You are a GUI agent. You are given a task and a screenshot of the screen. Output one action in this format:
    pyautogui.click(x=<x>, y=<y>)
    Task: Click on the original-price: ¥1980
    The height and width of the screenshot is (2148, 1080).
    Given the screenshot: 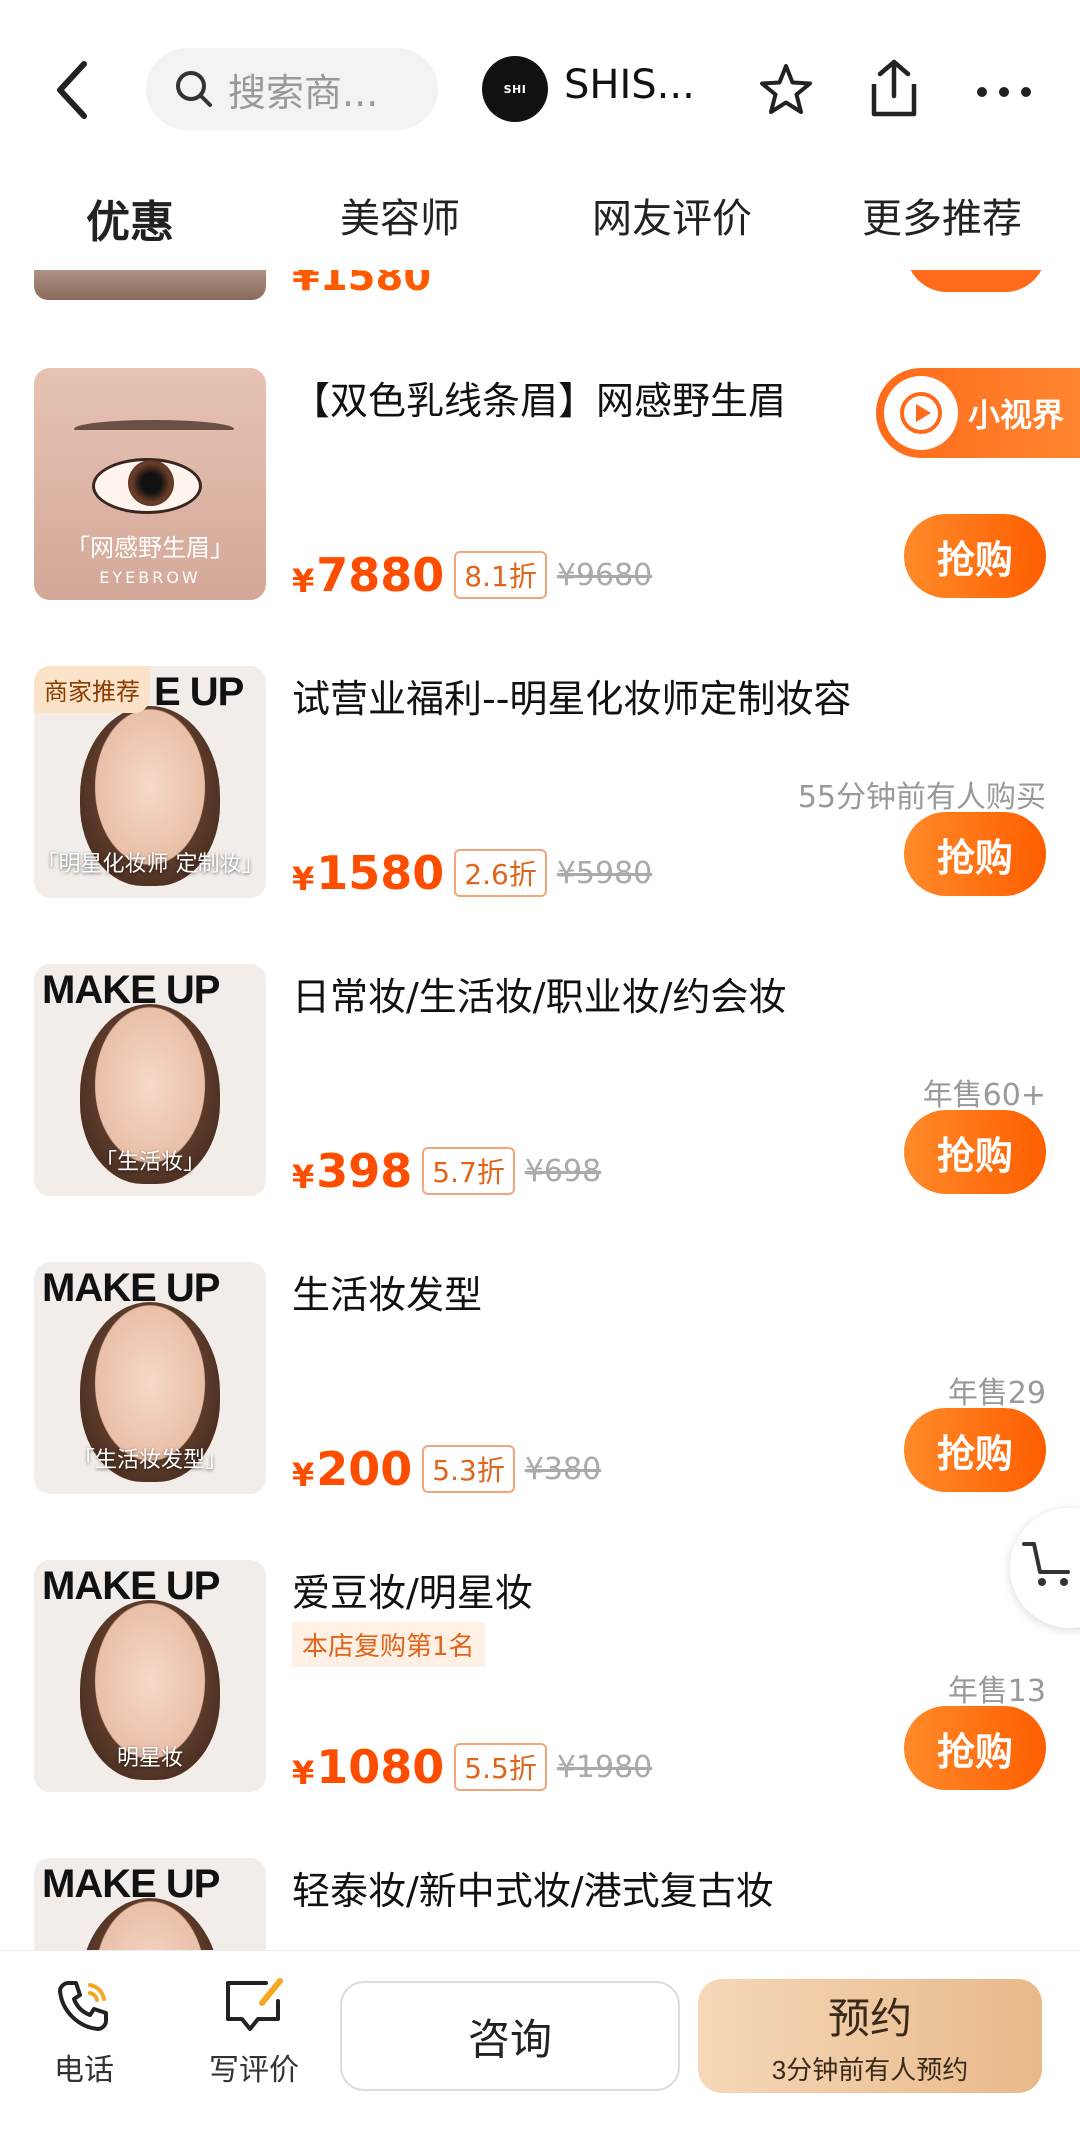 What is the action you would take?
    pyautogui.click(x=604, y=1767)
    